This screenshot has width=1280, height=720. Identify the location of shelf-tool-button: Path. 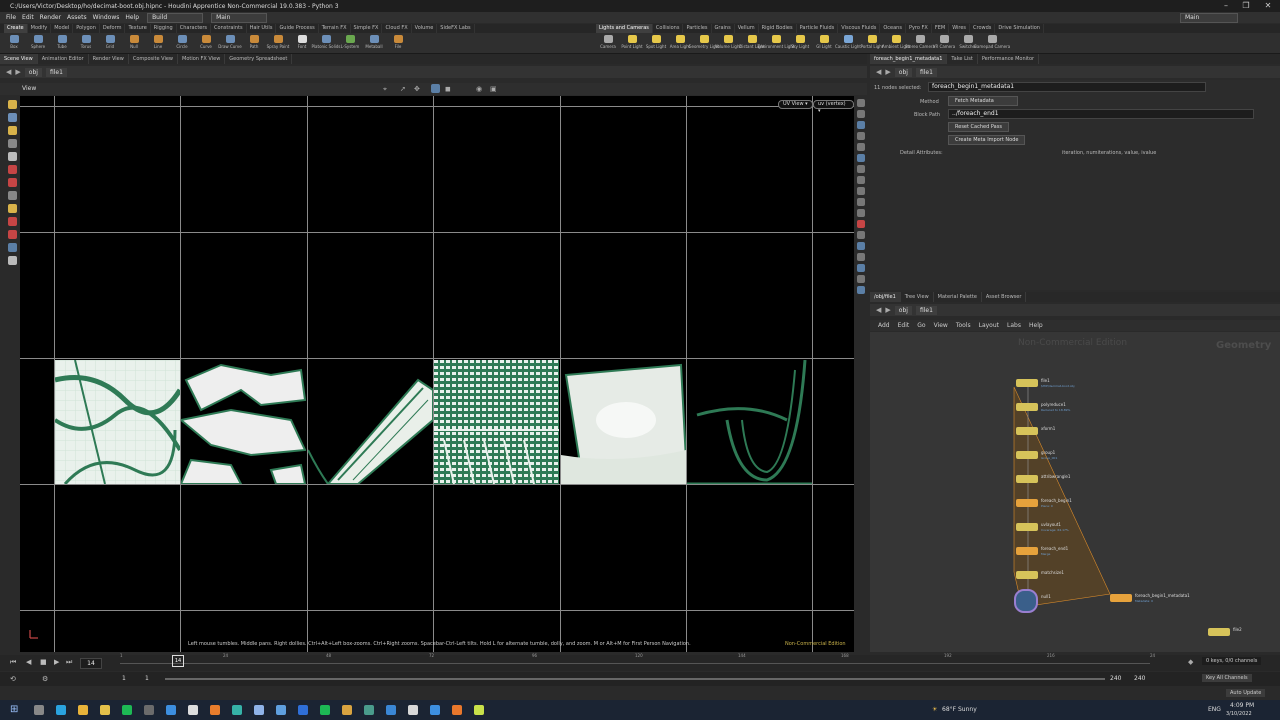
(254, 43).